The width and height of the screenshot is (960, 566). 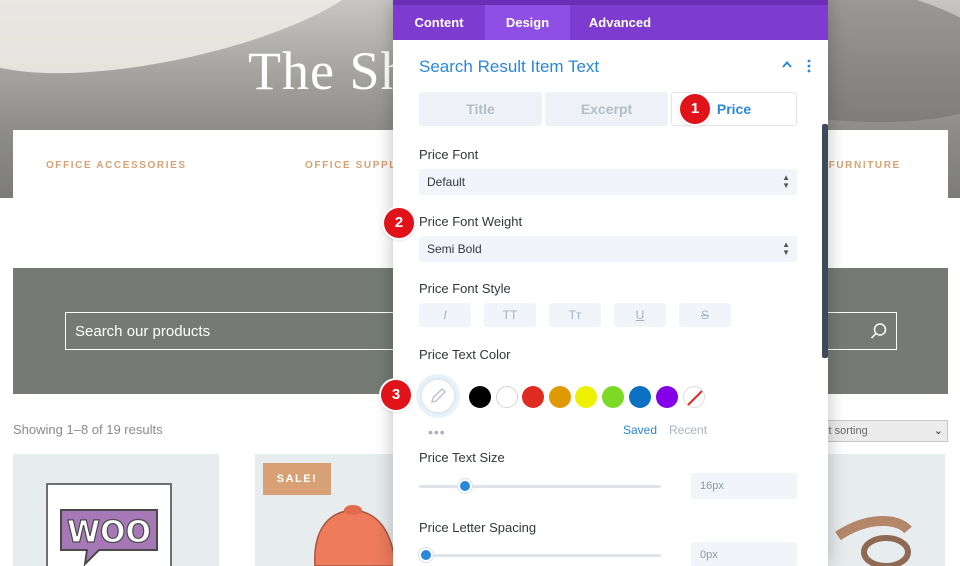 I want to click on color-swatch-black, so click(x=480, y=397).